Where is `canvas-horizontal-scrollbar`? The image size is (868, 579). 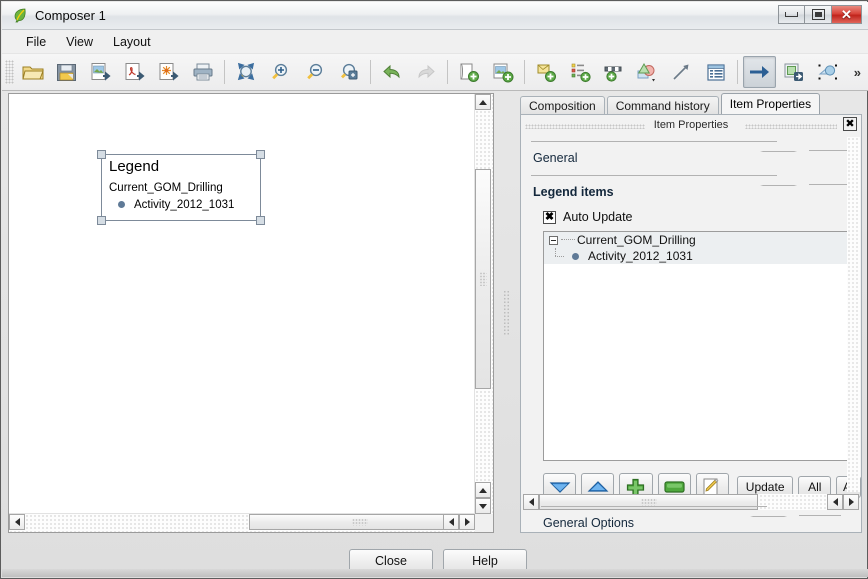 canvas-horizontal-scrollbar is located at coordinates (242, 522).